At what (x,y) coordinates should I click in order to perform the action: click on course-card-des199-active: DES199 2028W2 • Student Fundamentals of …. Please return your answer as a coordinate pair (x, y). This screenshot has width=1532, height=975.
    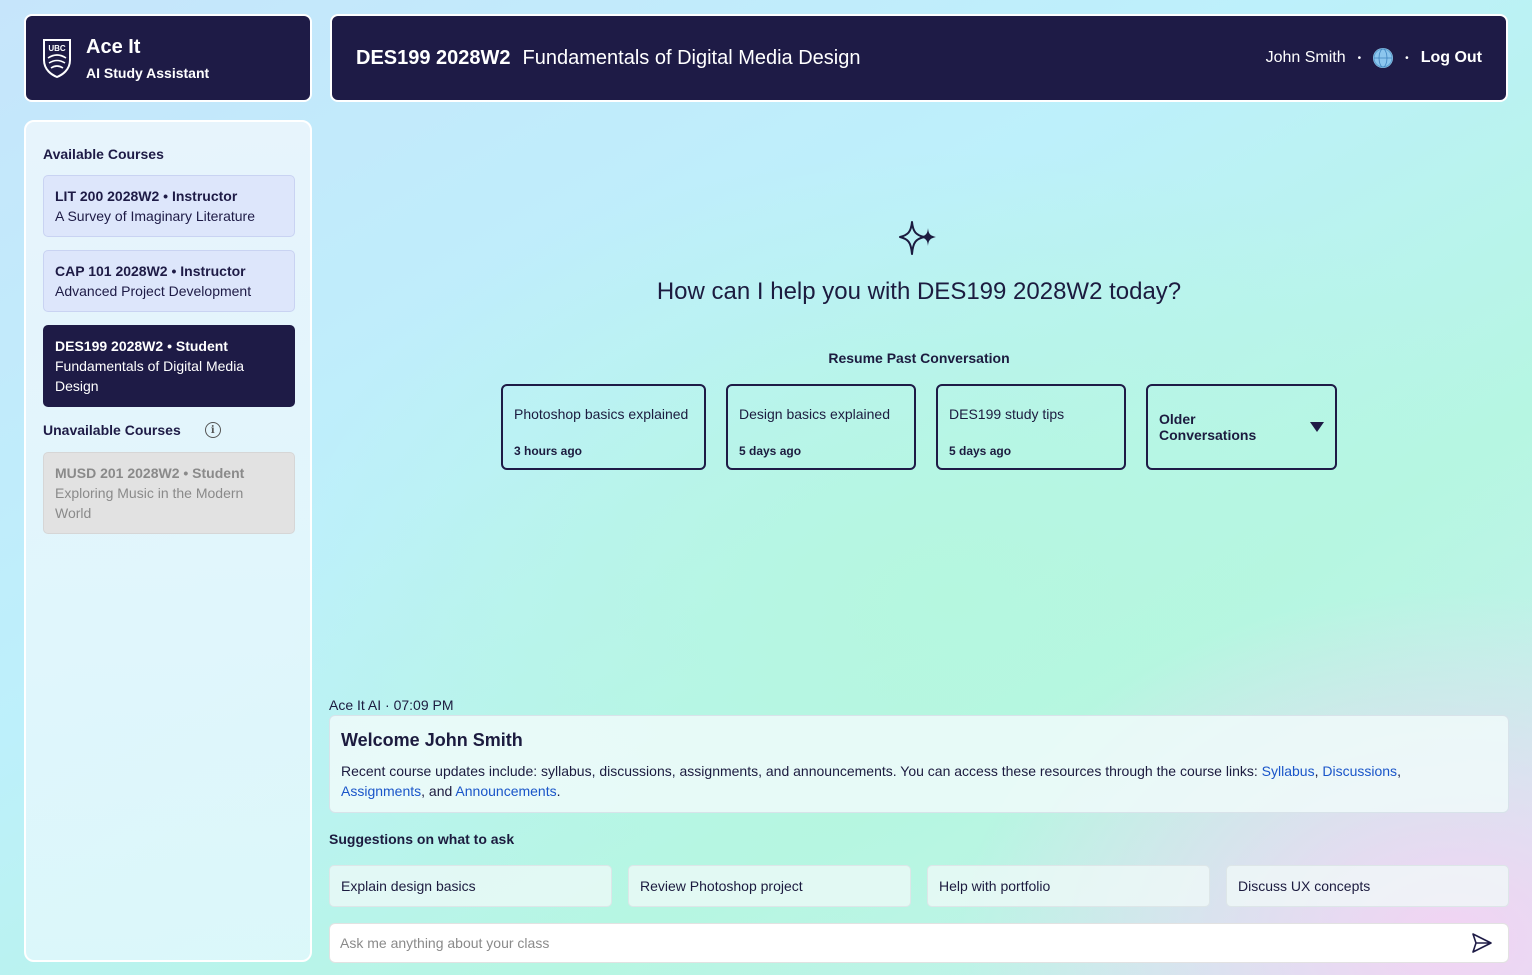
    Looking at the image, I should click on (169, 366).